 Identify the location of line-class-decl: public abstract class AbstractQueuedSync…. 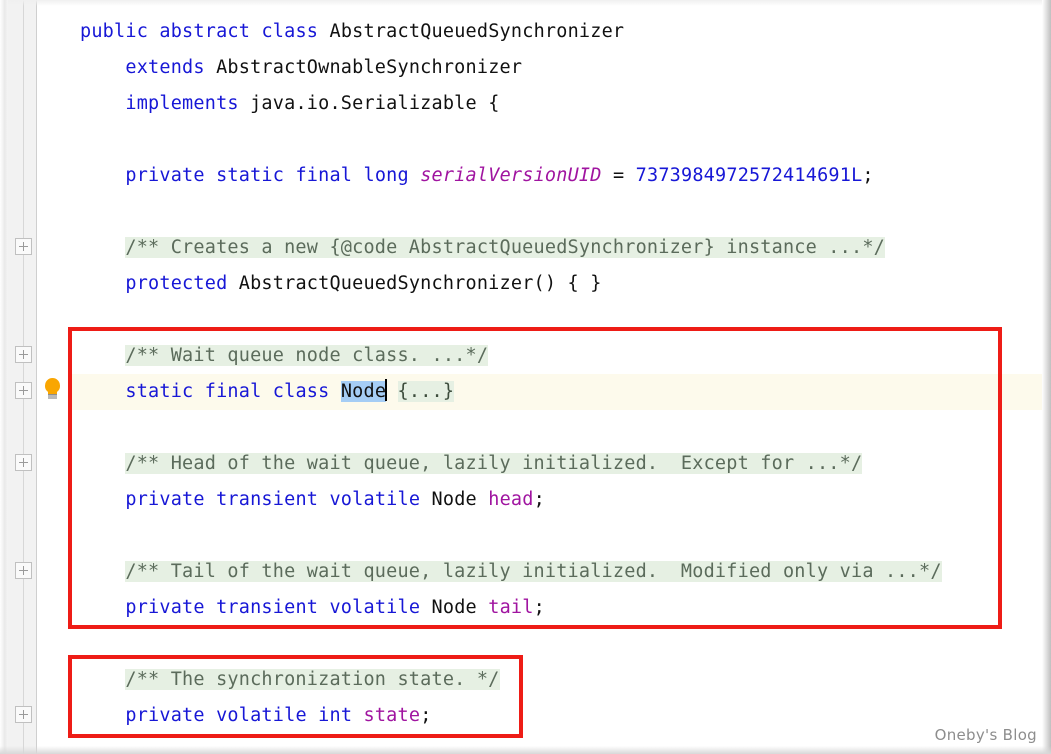
(525, 32).